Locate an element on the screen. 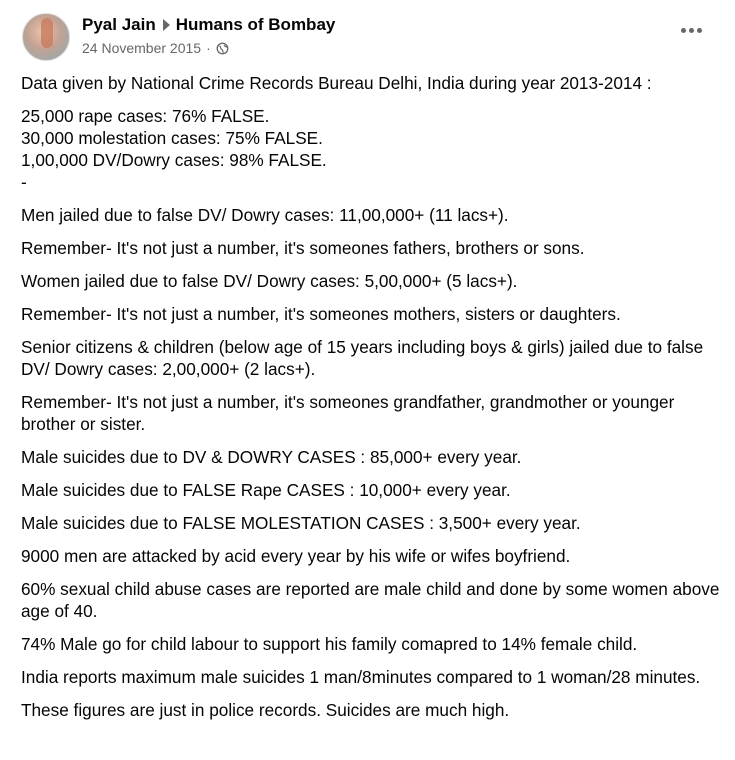 The image size is (735, 760). stat-line: 30,000 molestation cases: 75% FALSE. is located at coordinates (172, 138).